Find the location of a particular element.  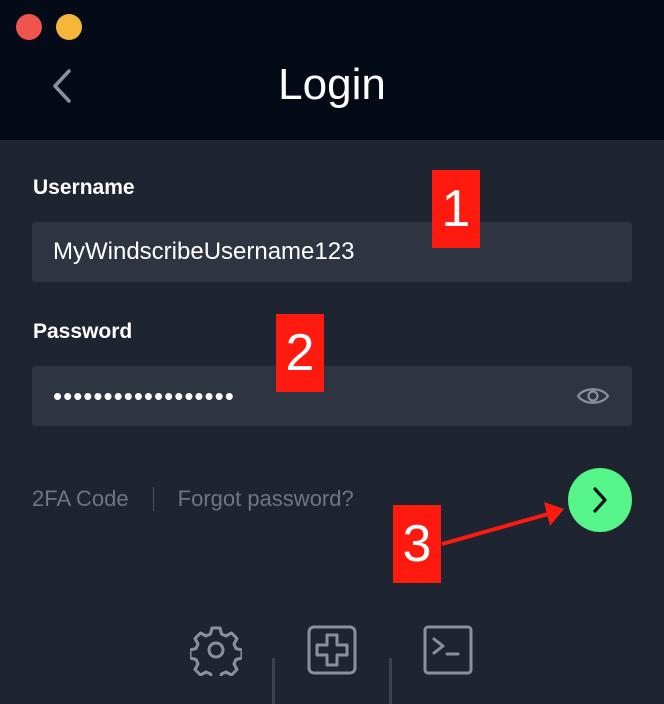

annotation-arrow is located at coordinates (502, 524).